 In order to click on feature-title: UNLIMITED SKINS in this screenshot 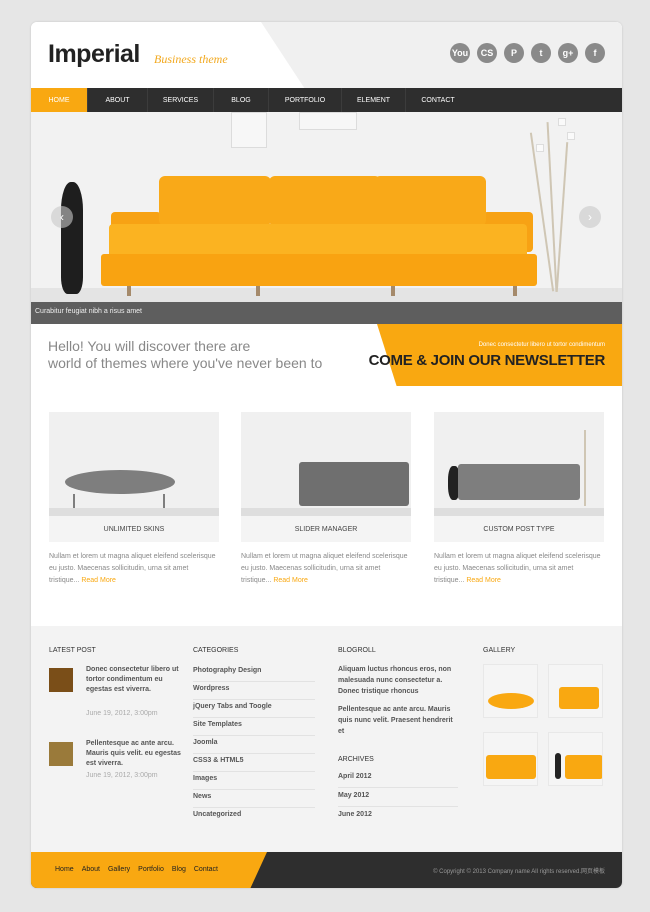, I will do `click(134, 529)`.